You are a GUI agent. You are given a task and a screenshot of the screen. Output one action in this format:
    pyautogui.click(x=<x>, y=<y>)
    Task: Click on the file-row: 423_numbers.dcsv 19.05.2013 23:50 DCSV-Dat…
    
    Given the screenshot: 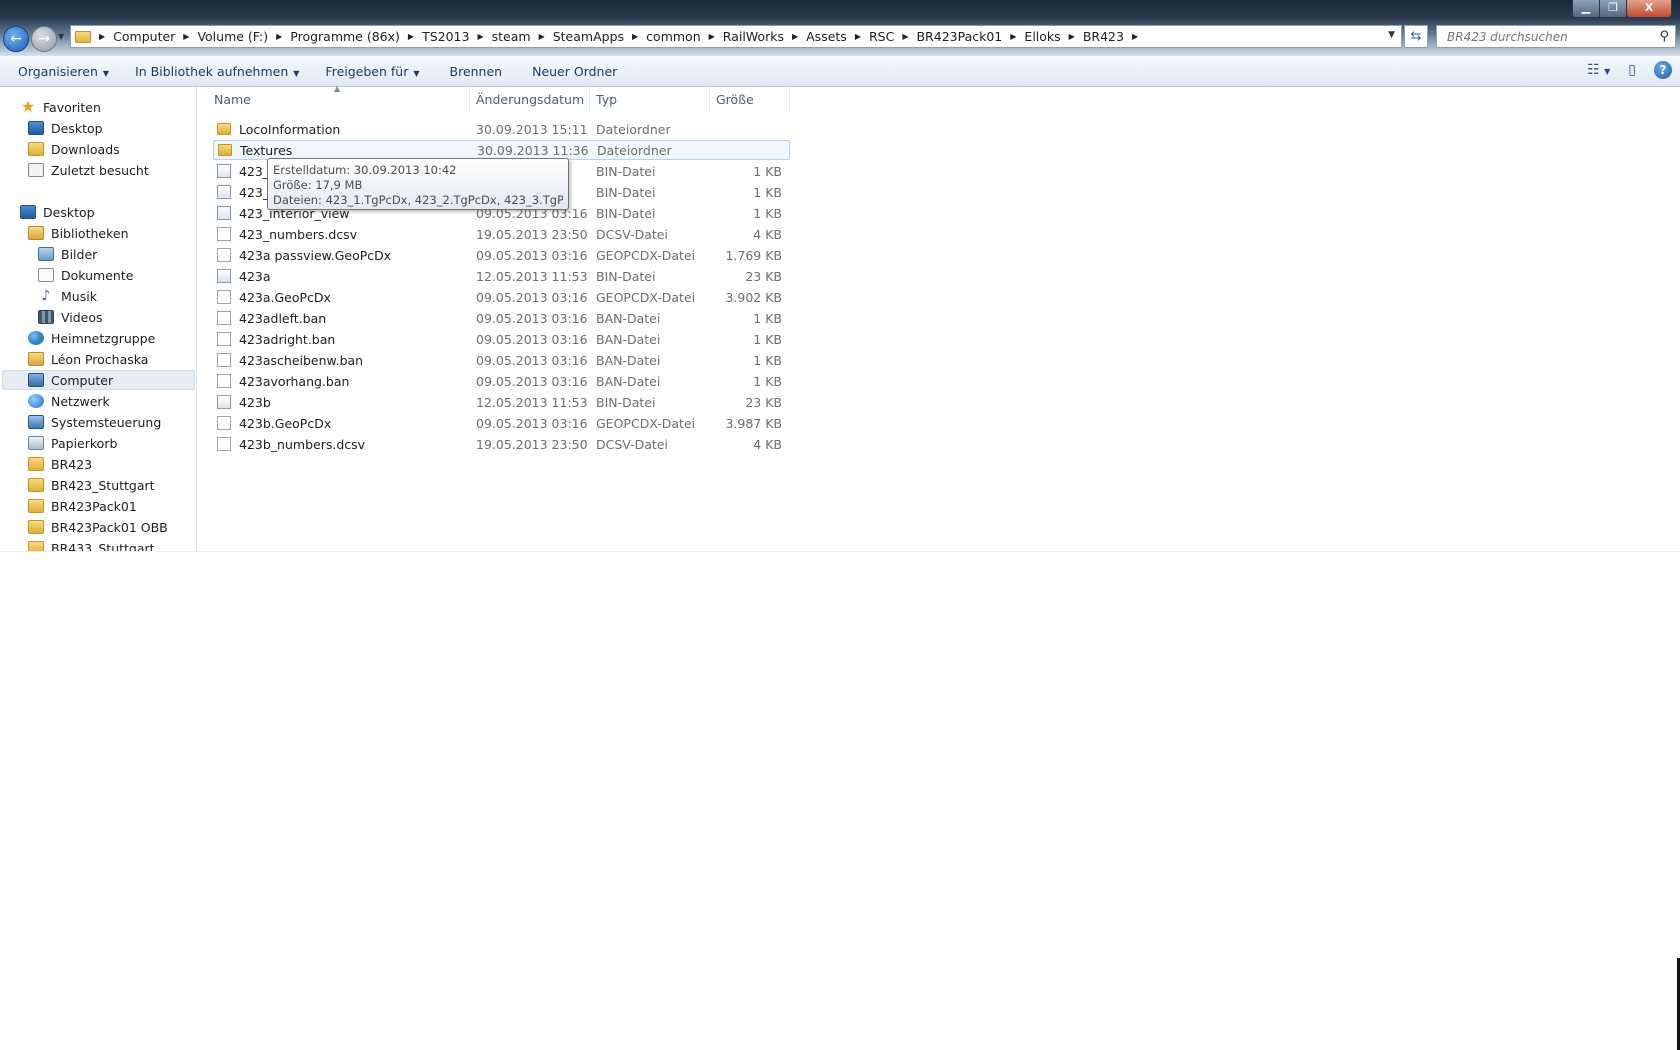 What is the action you would take?
    pyautogui.click(x=501, y=234)
    